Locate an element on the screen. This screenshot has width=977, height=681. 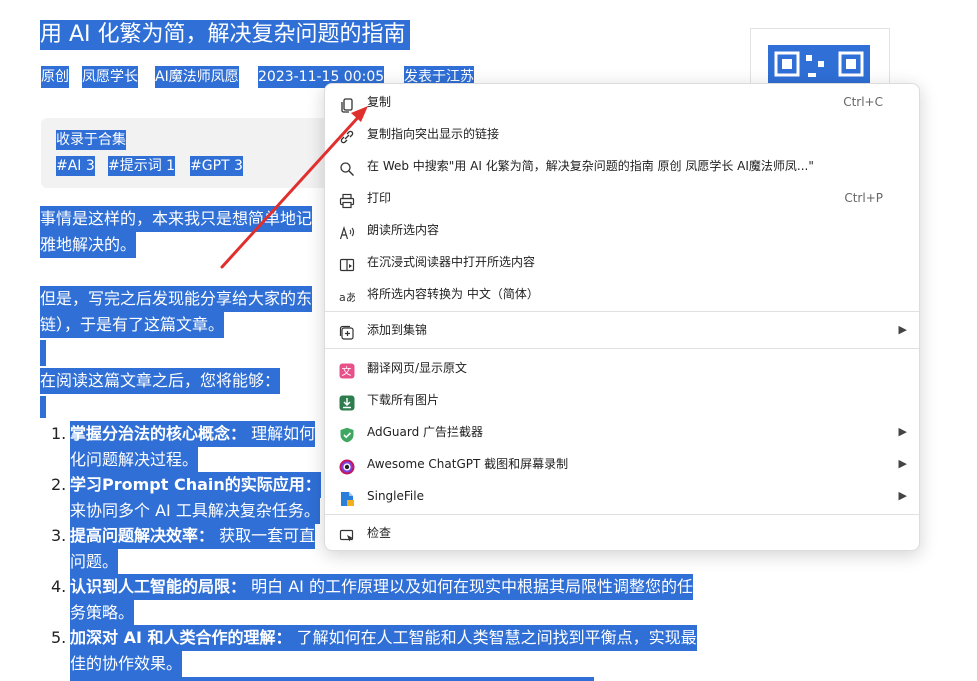
svg-text: 文 is located at coordinates (347, 371).